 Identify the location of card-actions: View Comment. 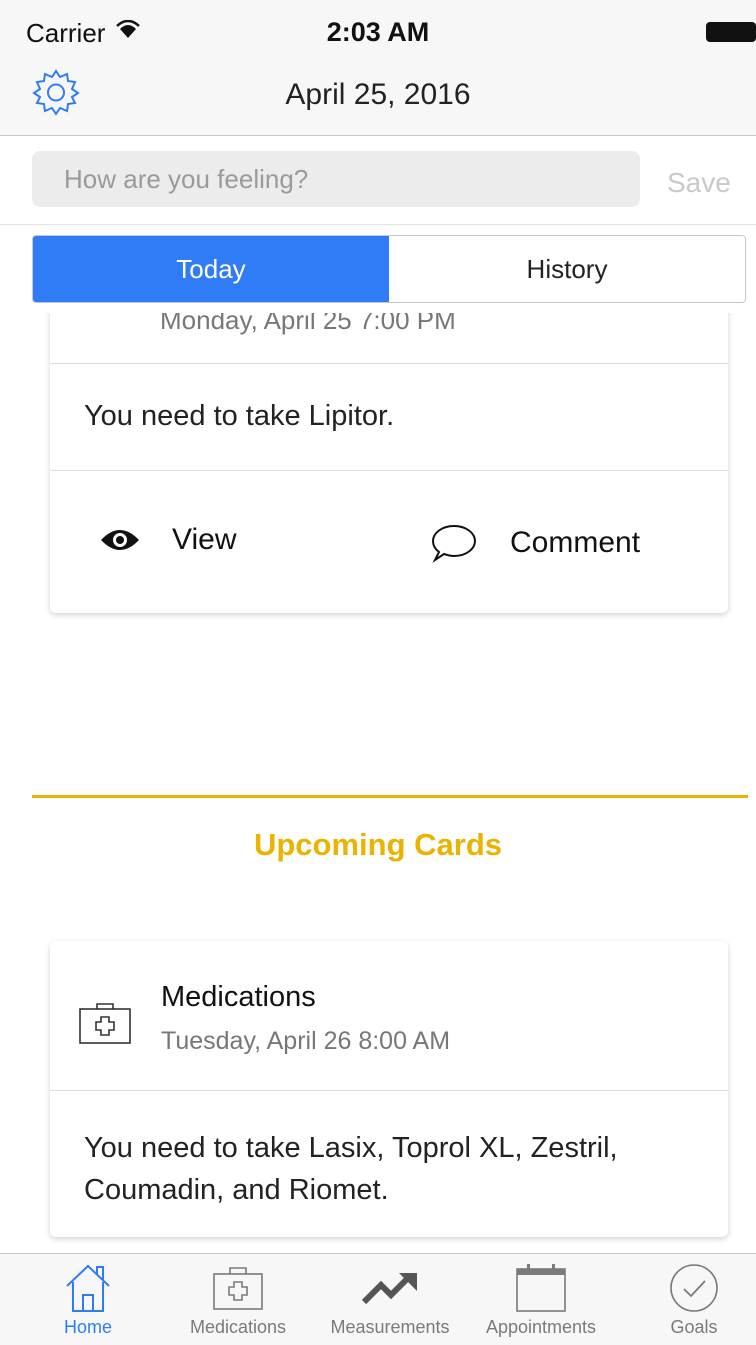
(389, 541).